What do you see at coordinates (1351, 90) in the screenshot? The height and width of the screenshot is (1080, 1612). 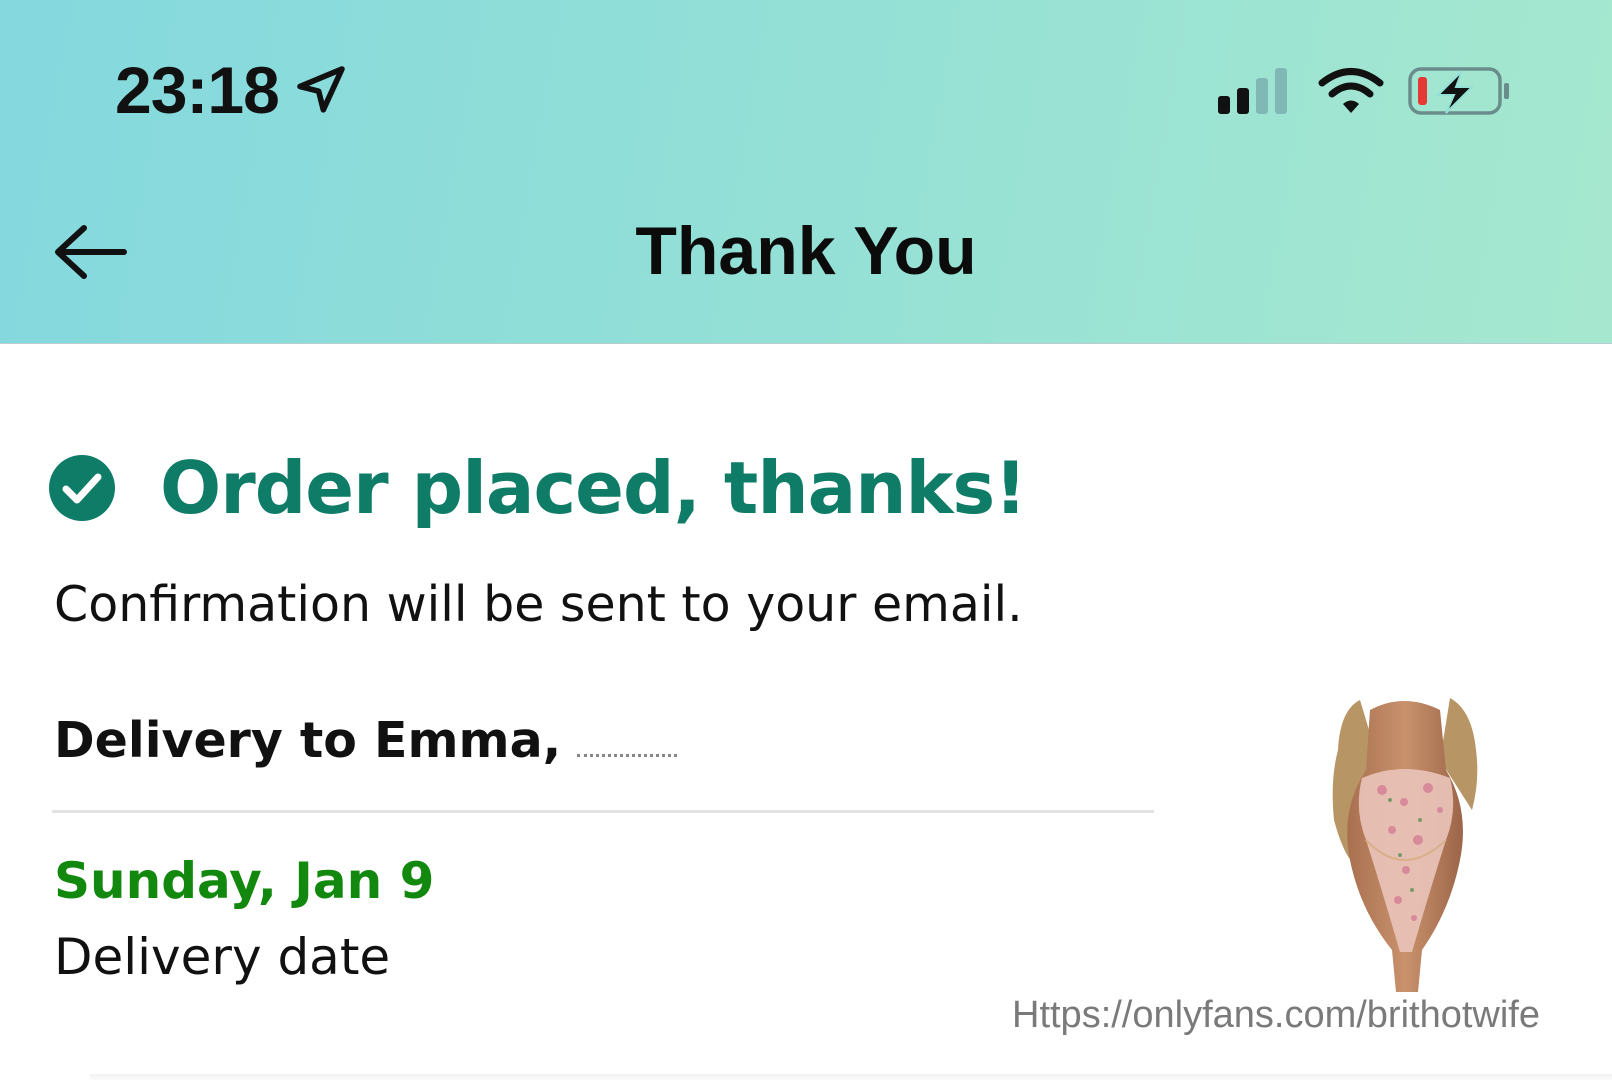 I see `wifi-icon` at bounding box center [1351, 90].